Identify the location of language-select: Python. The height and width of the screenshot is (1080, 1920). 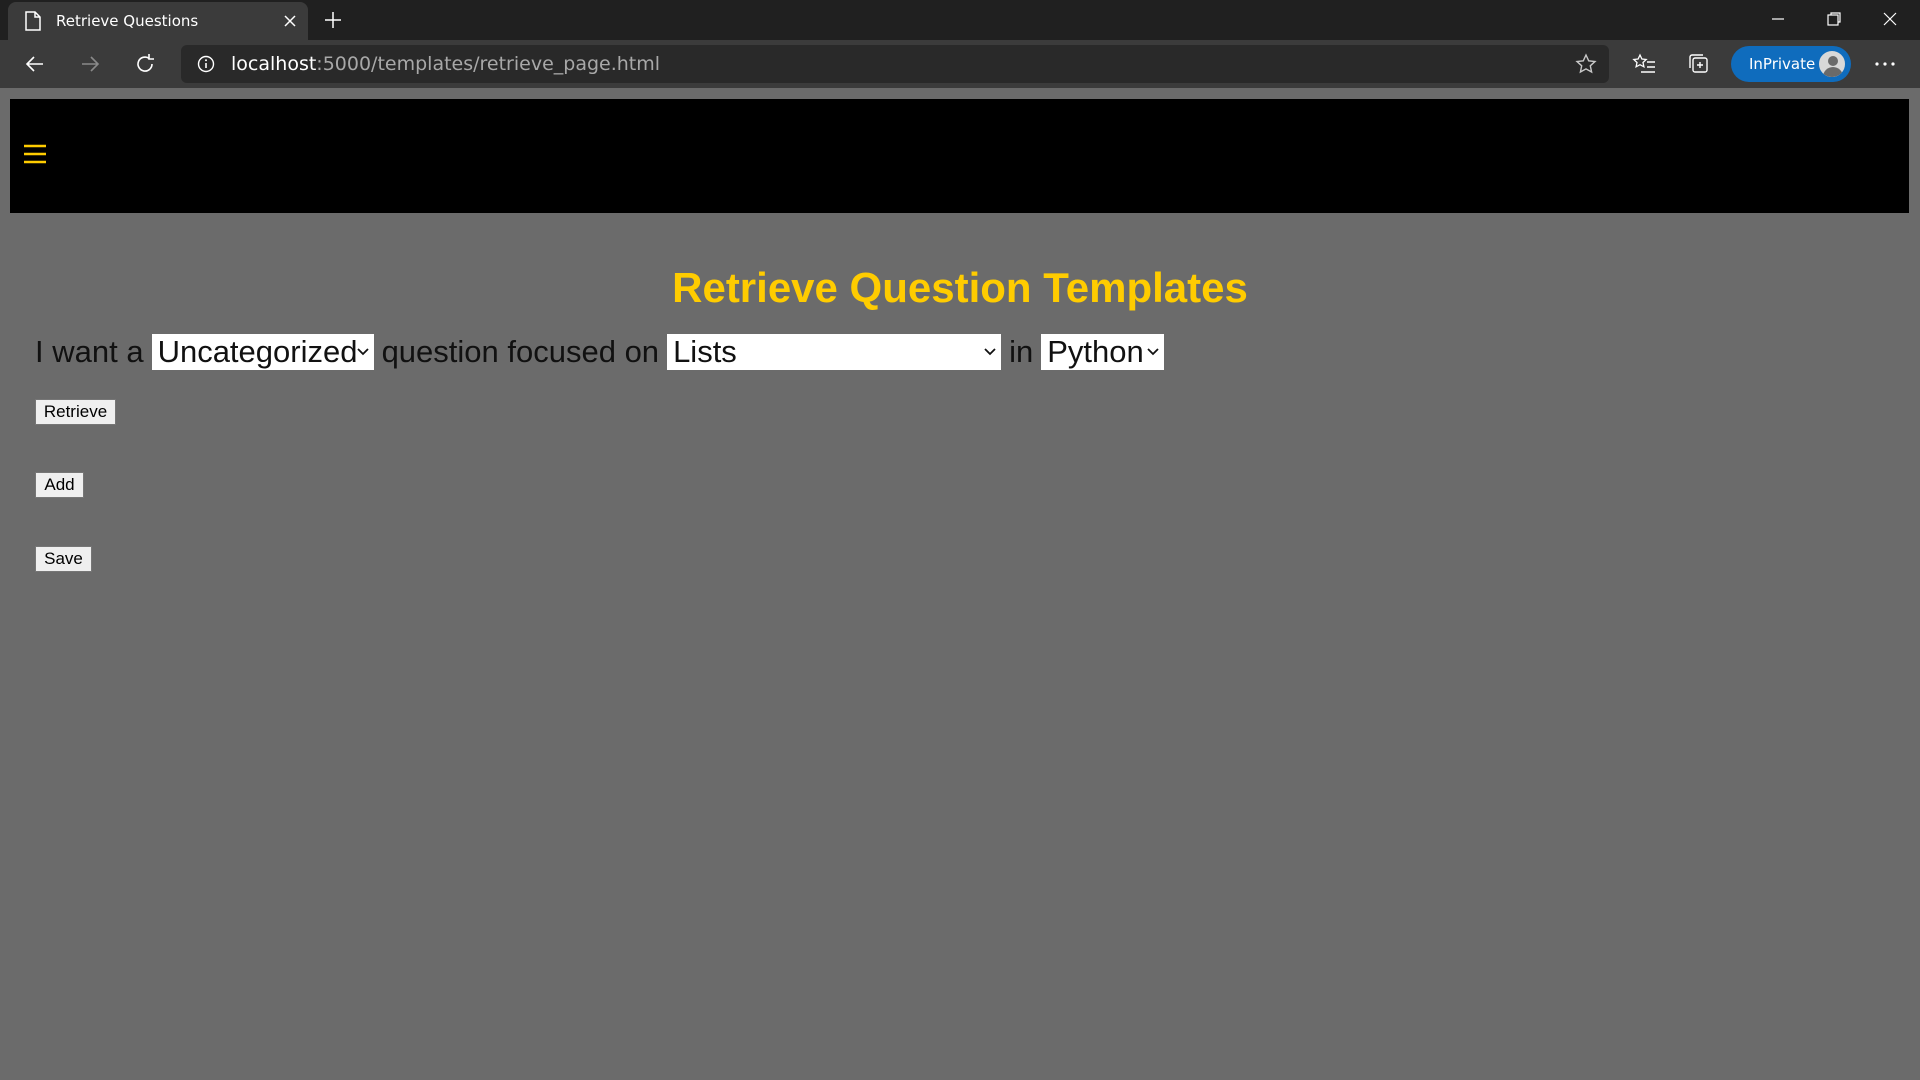
(1103, 352).